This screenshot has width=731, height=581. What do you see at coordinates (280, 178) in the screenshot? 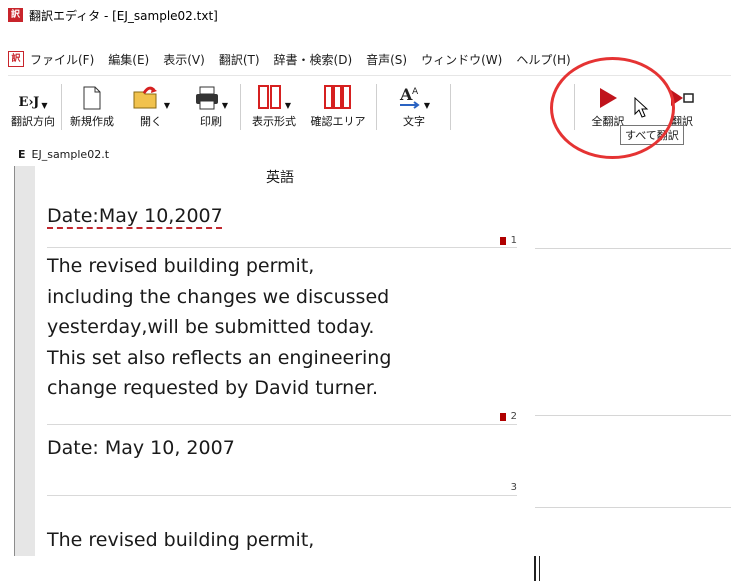
I see `source-column-header: 英語` at bounding box center [280, 178].